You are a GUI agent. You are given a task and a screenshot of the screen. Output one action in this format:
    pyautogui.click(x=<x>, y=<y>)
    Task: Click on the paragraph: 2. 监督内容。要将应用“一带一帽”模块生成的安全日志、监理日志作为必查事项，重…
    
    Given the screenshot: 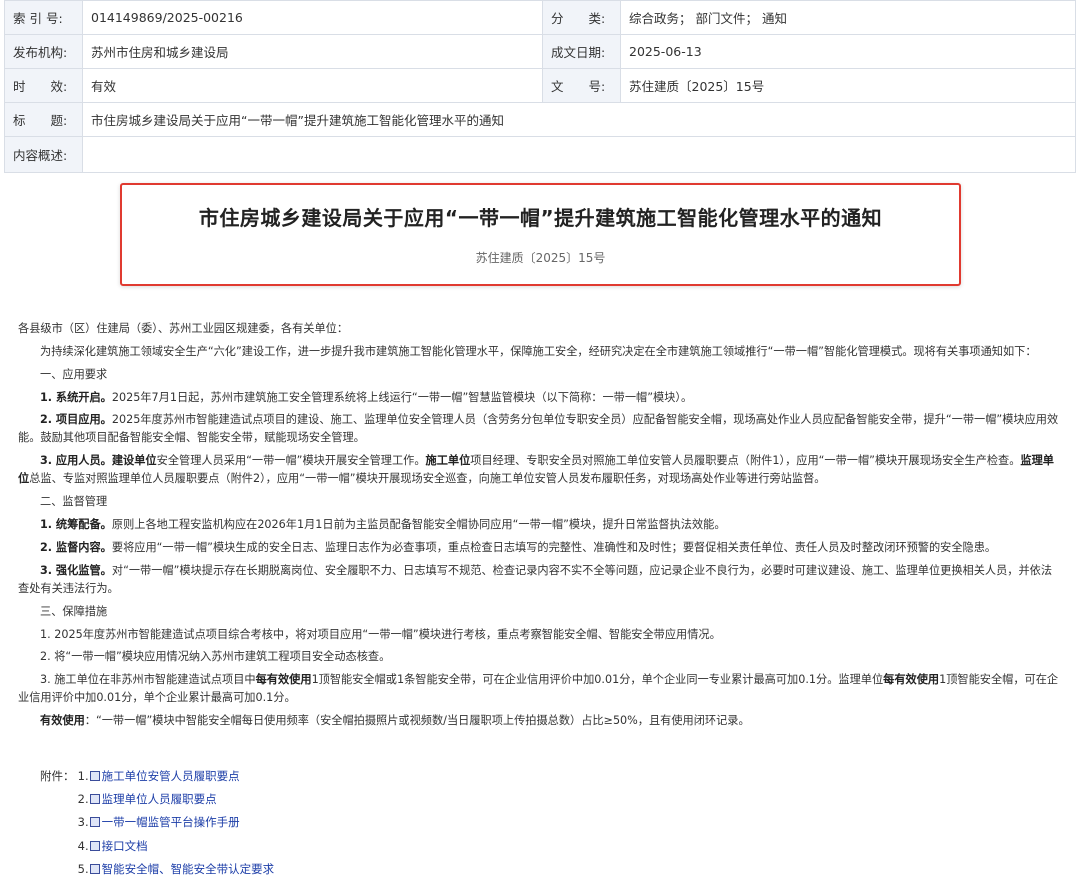 What is the action you would take?
    pyautogui.click(x=540, y=548)
    